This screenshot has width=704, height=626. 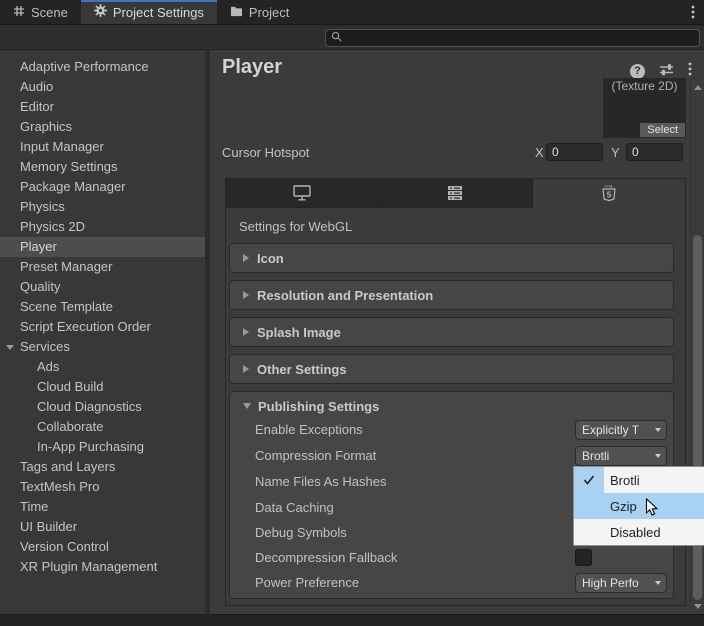 What do you see at coordinates (522, 38) in the screenshot?
I see `search-input` at bounding box center [522, 38].